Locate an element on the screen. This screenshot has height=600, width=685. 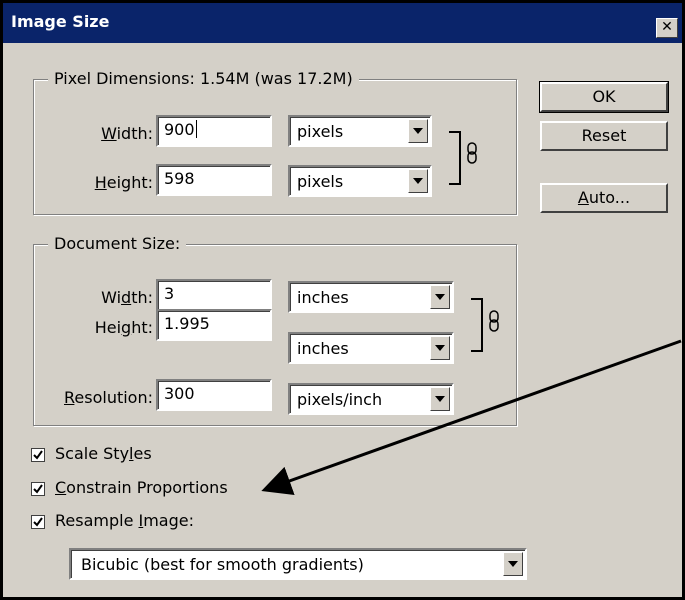
document-size-legend: Document Size: is located at coordinates (117, 243).